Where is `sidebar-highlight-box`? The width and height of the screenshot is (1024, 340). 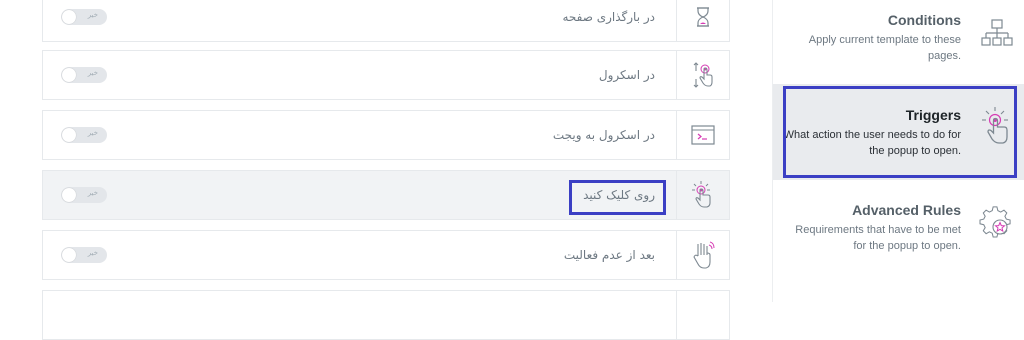
sidebar-highlight-box is located at coordinates (900, 132).